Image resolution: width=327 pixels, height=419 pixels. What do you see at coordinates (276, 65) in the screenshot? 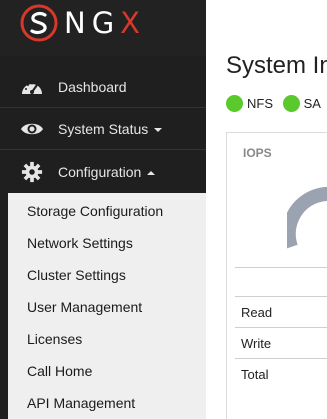
I see `page-title: System In` at bounding box center [276, 65].